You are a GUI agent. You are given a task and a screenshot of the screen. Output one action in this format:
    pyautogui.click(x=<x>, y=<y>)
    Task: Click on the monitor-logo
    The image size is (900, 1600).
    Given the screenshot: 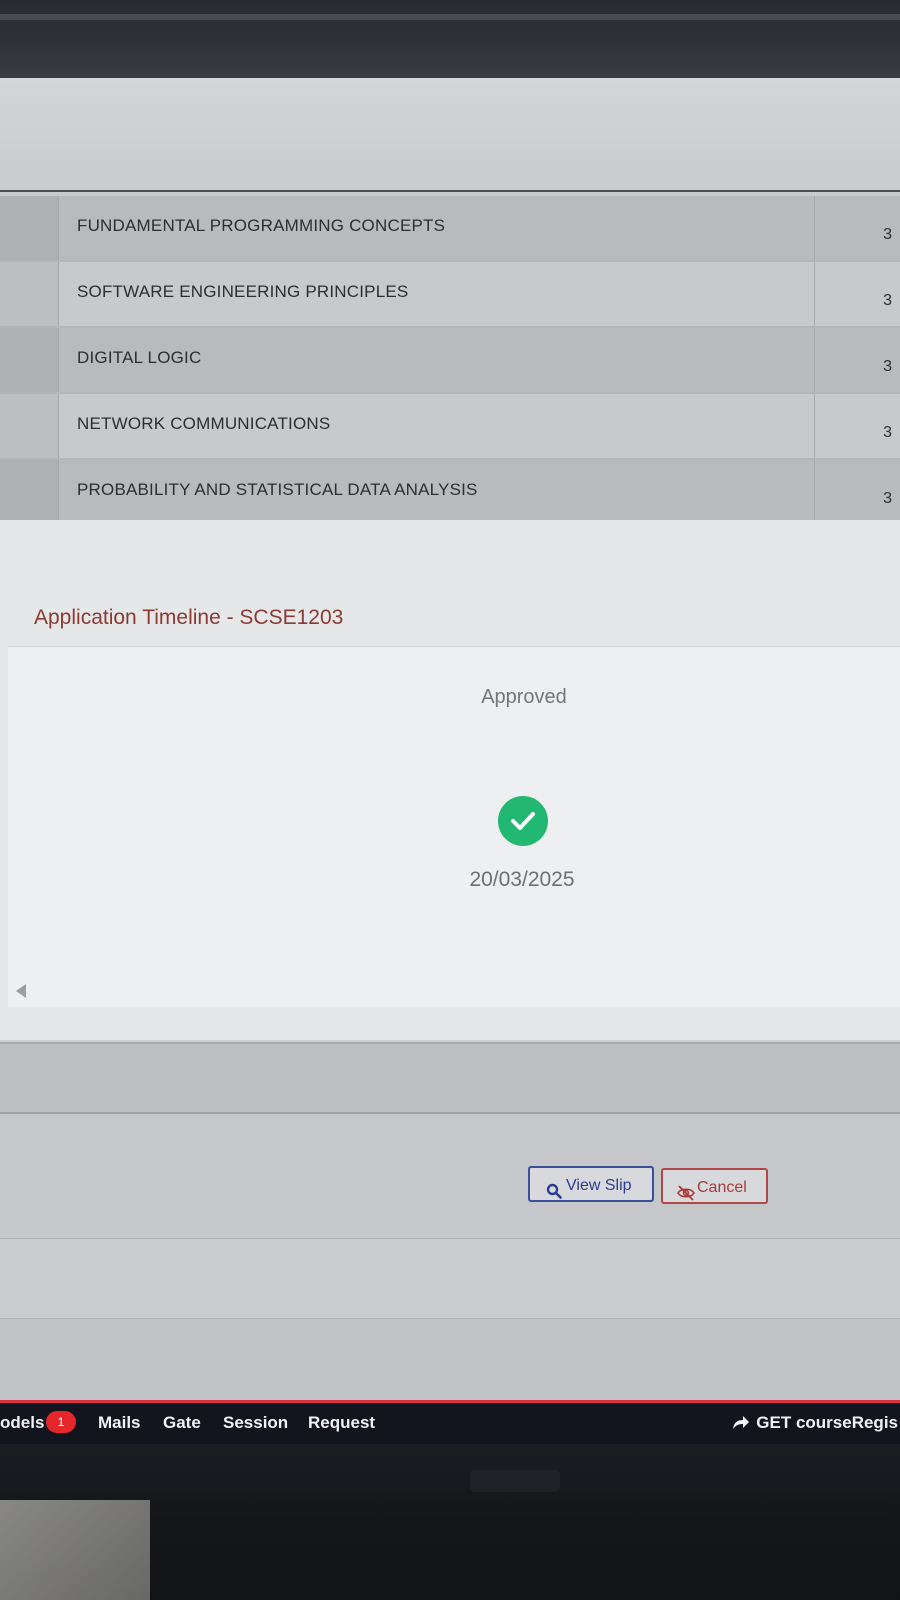 What is the action you would take?
    pyautogui.click(x=515, y=1481)
    